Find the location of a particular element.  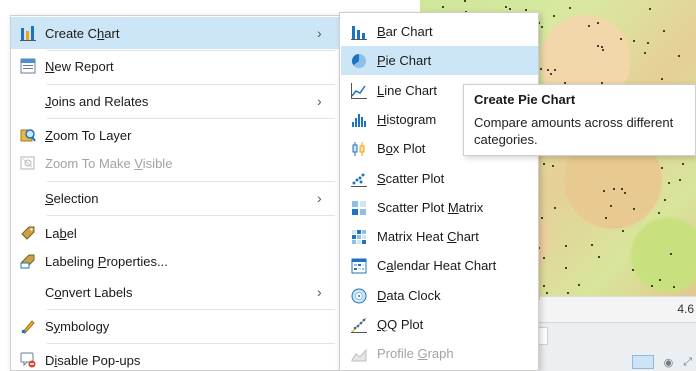

menu-item-new-report: New Report is located at coordinates (175, 66).